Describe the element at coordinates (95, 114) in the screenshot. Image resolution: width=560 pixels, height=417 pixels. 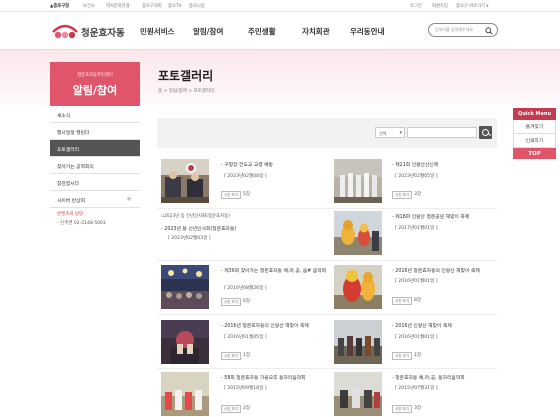
I see `sidebar-item-news: 새소식` at that location.